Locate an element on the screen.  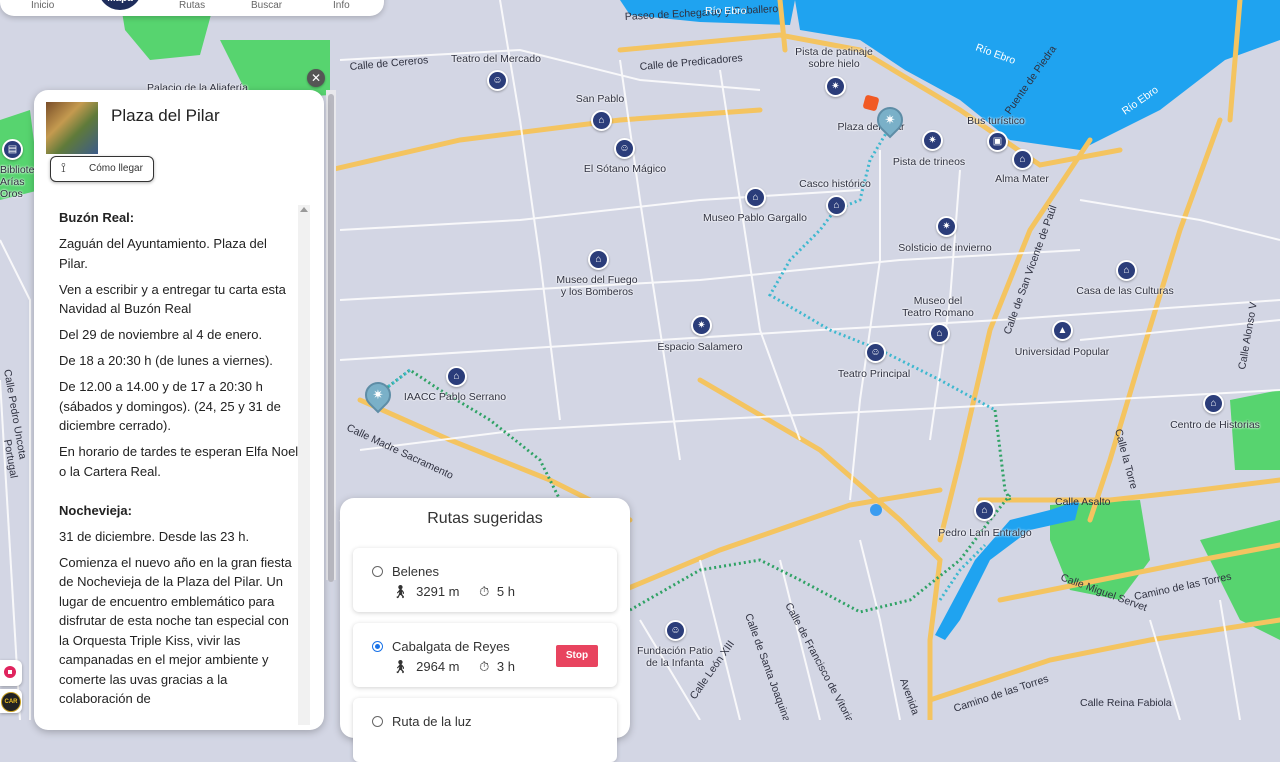
stop-record-icon is located at coordinates (10, 672).